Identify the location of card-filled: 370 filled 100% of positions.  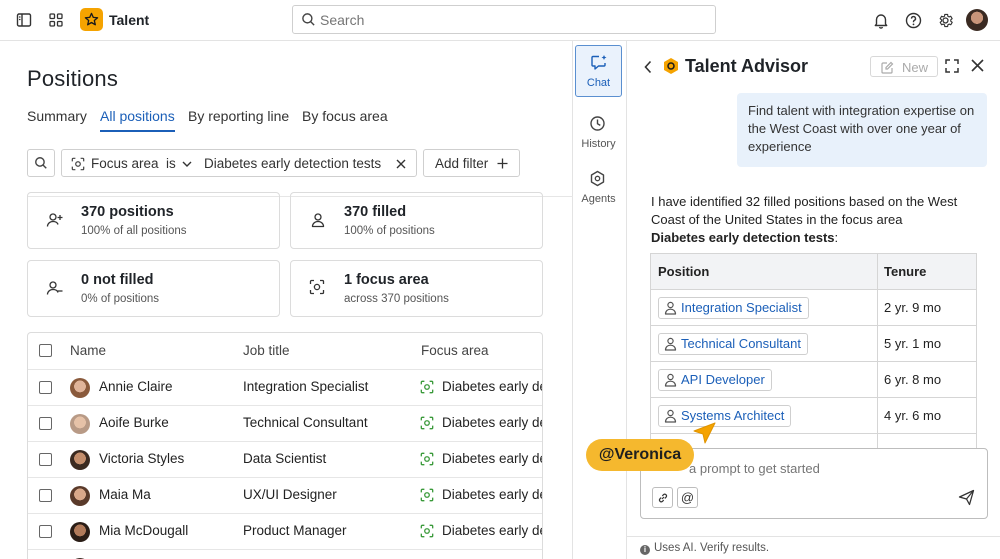
(416, 220).